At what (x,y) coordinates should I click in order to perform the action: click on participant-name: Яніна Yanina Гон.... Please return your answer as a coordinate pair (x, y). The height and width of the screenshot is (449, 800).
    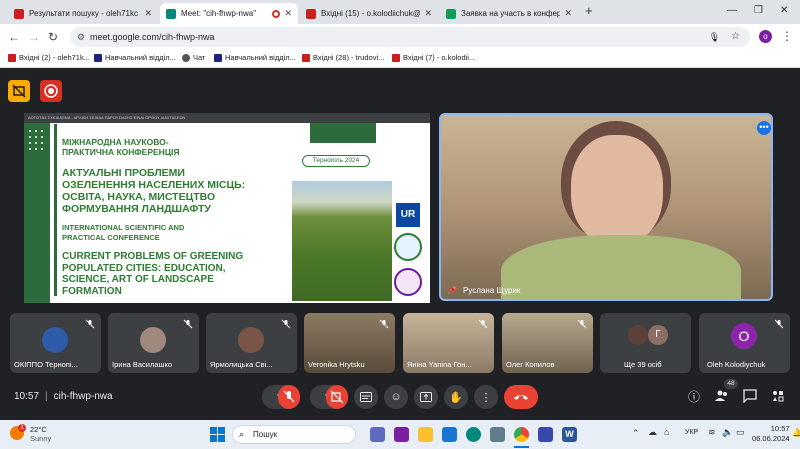
    Looking at the image, I should click on (439, 364).